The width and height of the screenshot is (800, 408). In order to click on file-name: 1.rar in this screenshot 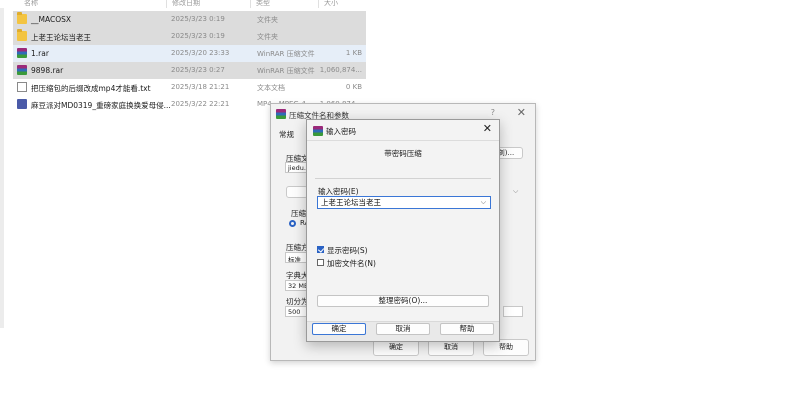, I will do `click(40, 53)`.